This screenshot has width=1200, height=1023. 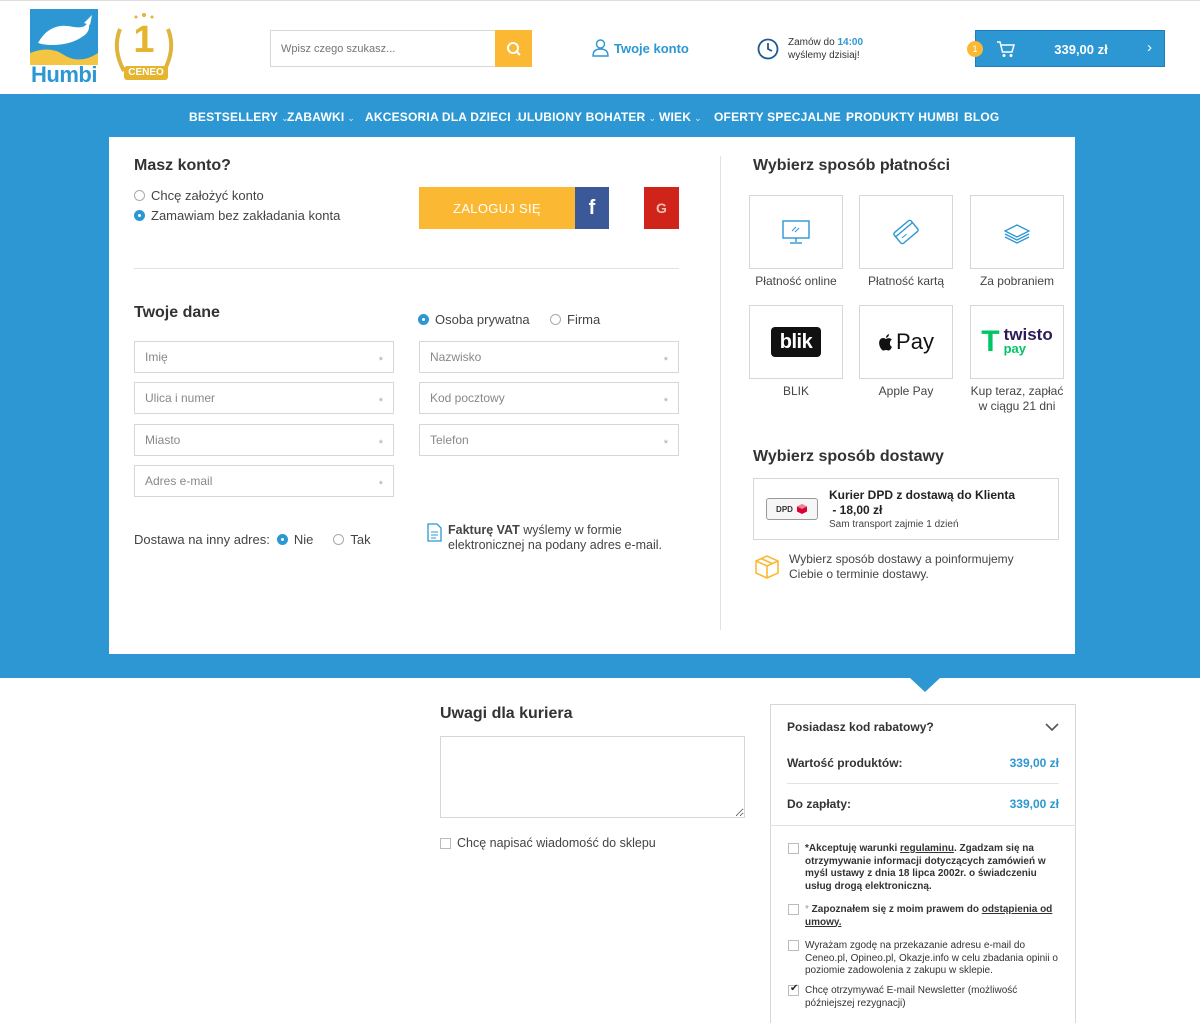 What do you see at coordinates (177, 312) in the screenshot?
I see `personal-title: Twoje dane` at bounding box center [177, 312].